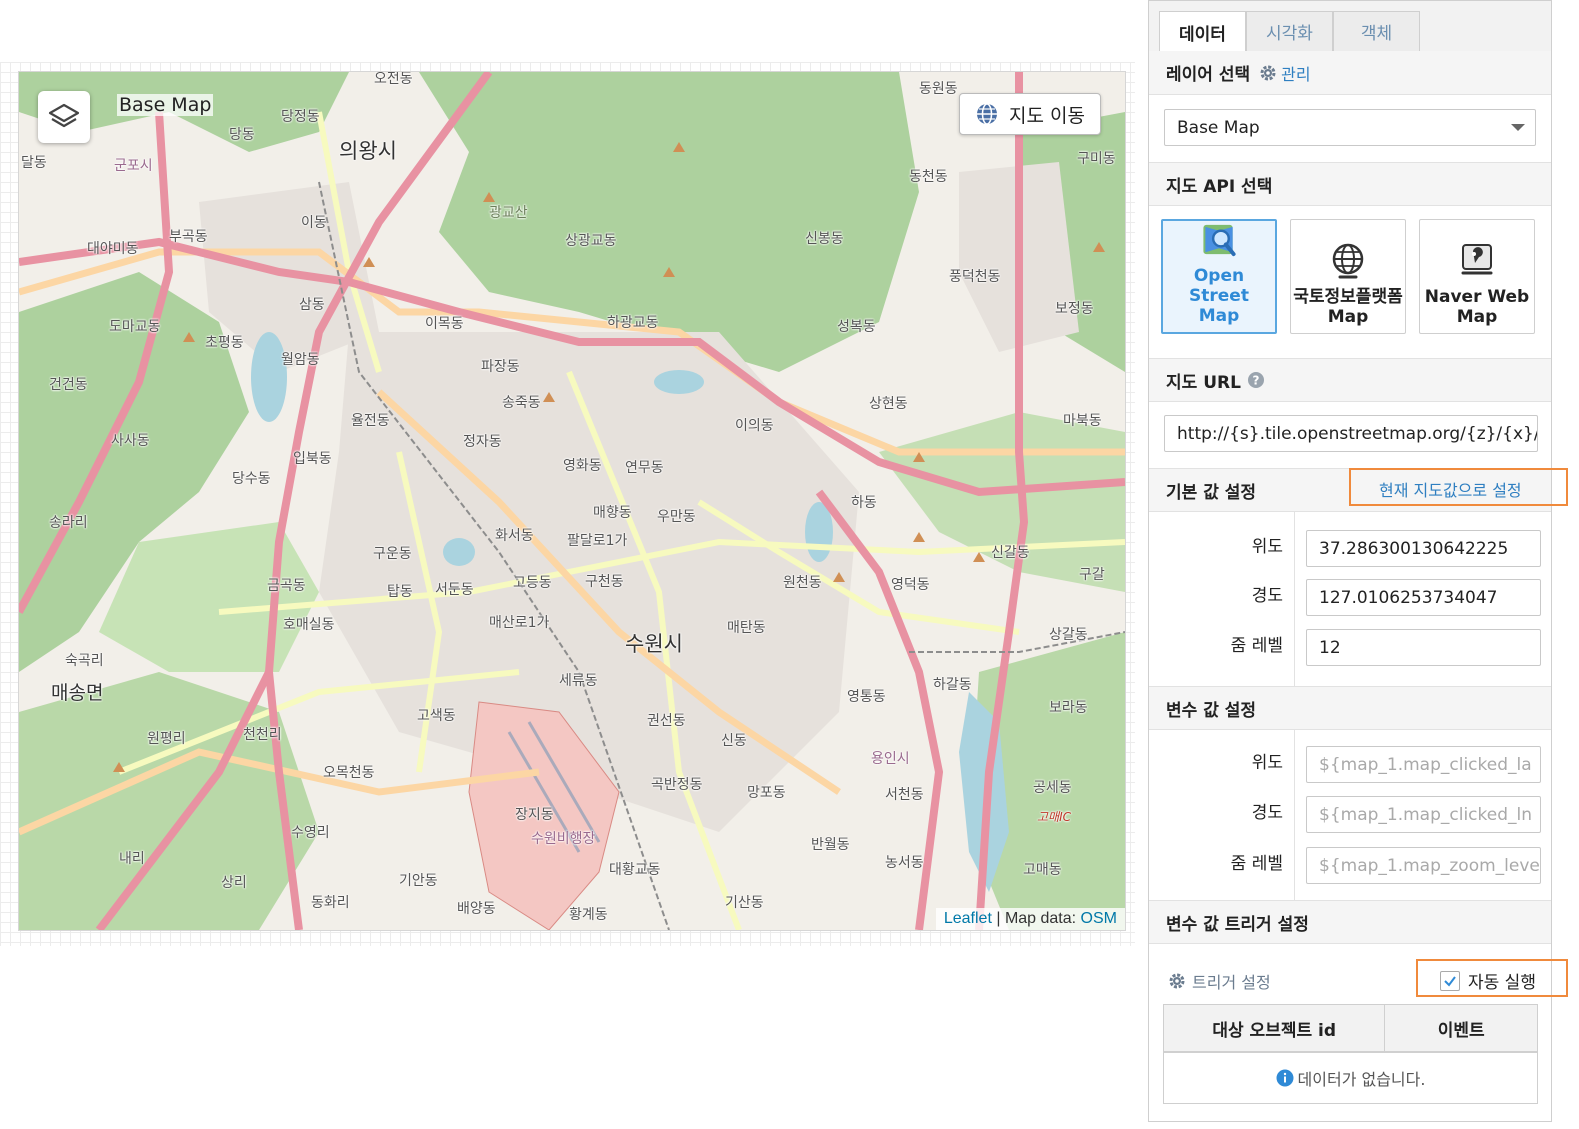 The width and height of the screenshot is (1579, 1129). I want to click on map-url-title: 지도 URL, so click(1203, 382).